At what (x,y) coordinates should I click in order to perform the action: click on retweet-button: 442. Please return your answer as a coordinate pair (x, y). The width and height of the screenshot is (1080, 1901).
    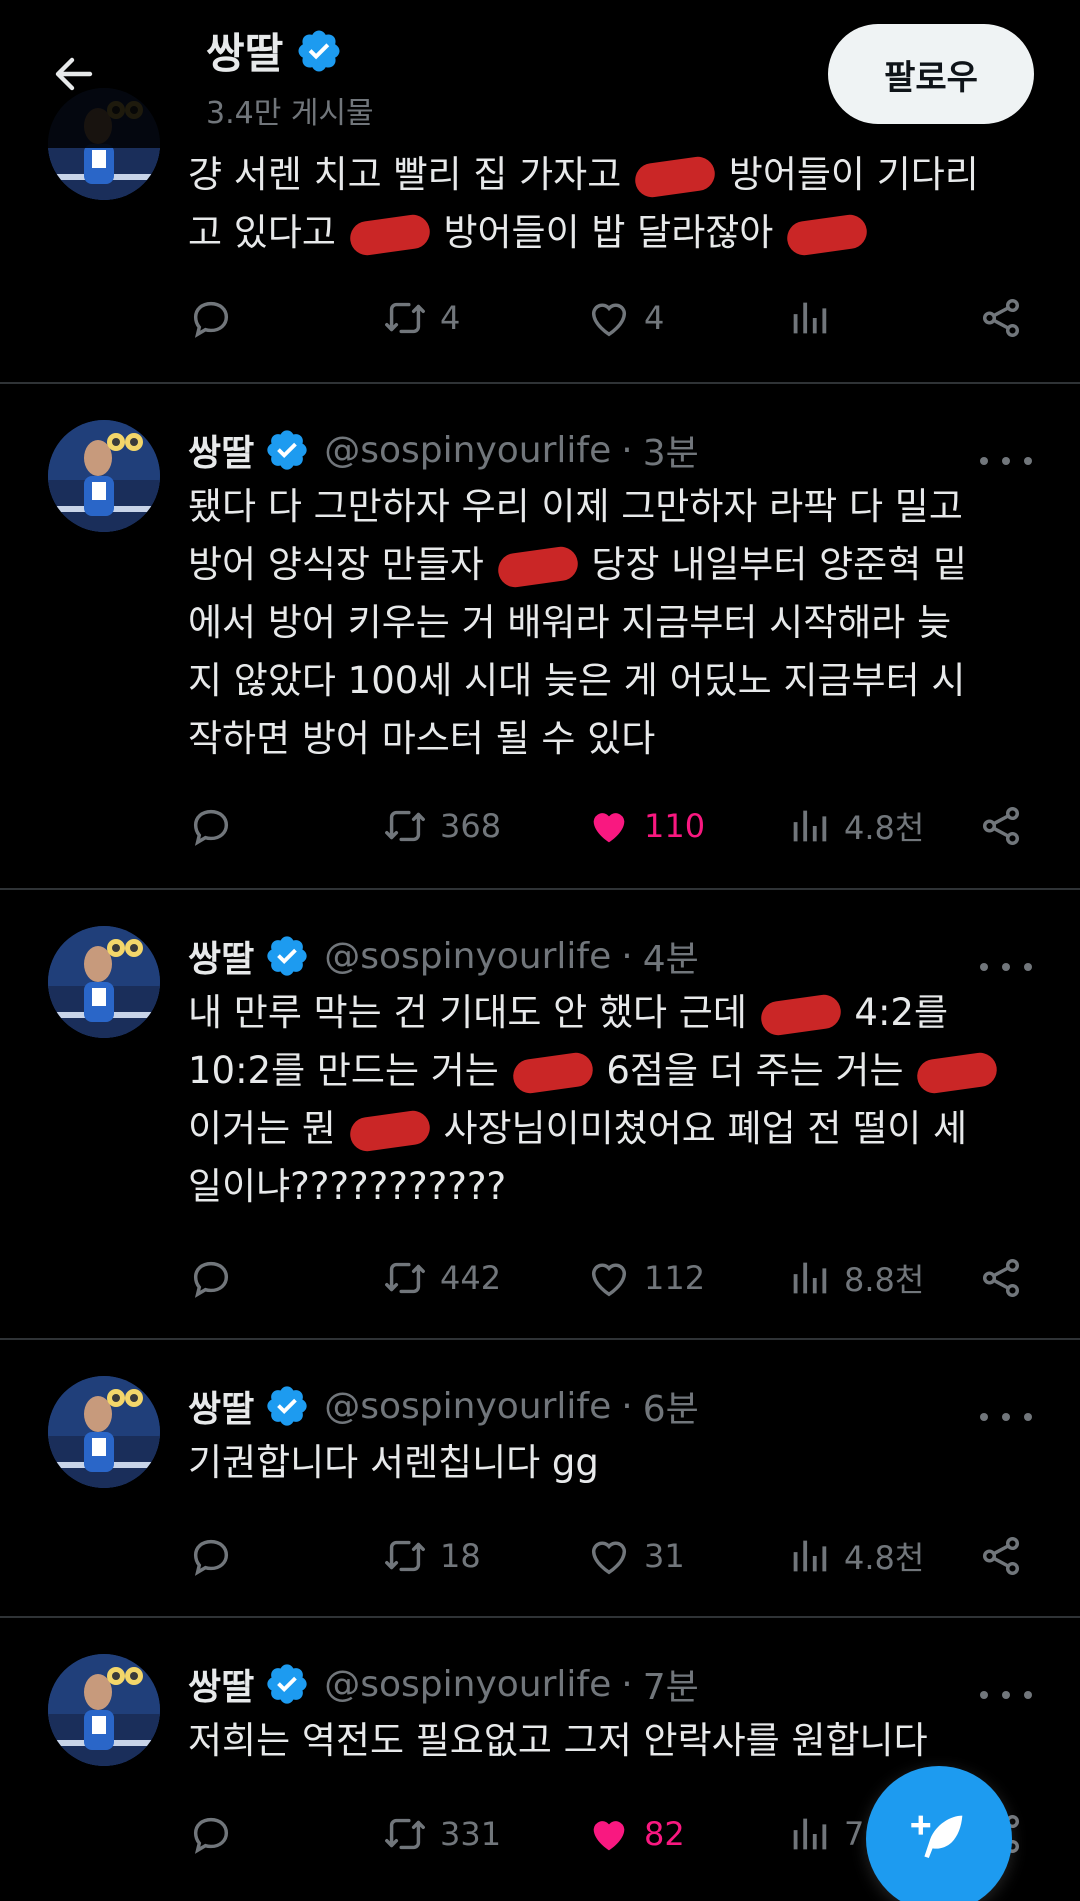
    Looking at the image, I should click on (441, 1278).